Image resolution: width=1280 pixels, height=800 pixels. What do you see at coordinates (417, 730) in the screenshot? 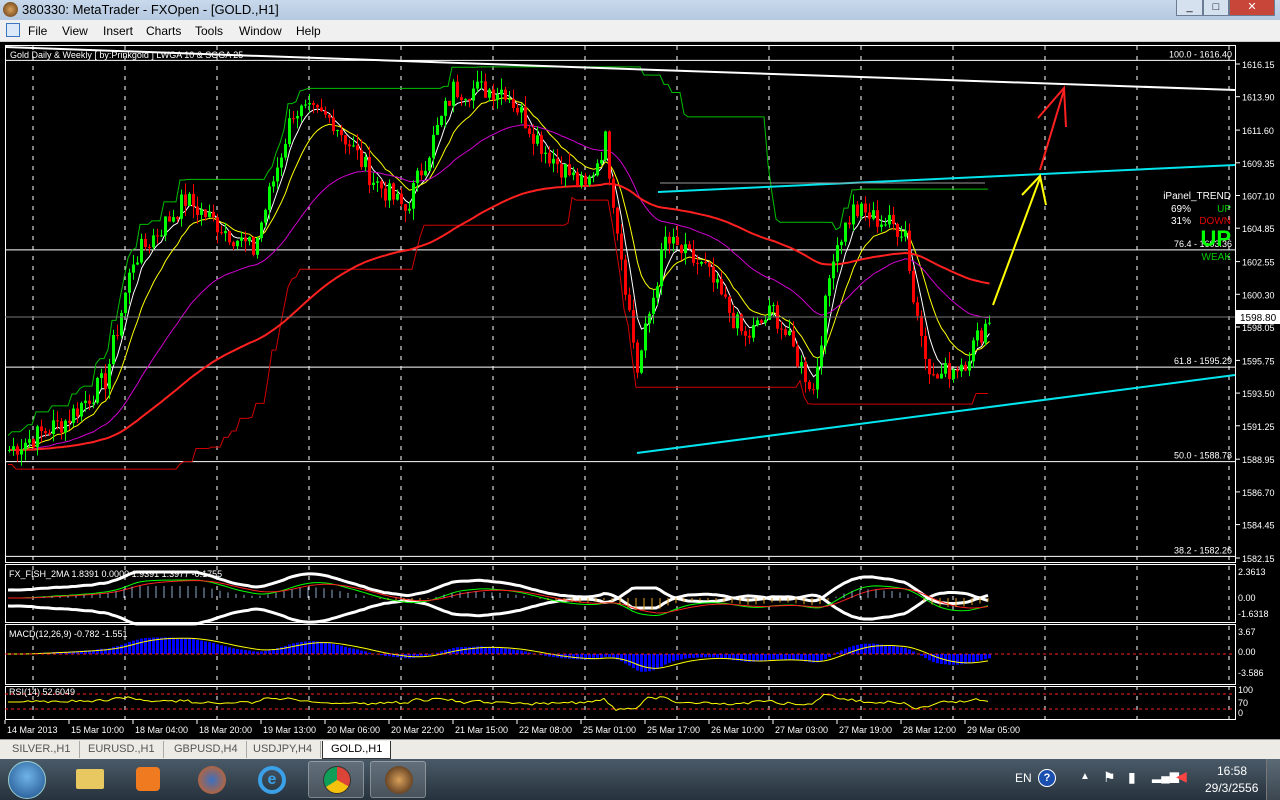
I see `time-tick-label: 20 Mar 22:00` at bounding box center [417, 730].